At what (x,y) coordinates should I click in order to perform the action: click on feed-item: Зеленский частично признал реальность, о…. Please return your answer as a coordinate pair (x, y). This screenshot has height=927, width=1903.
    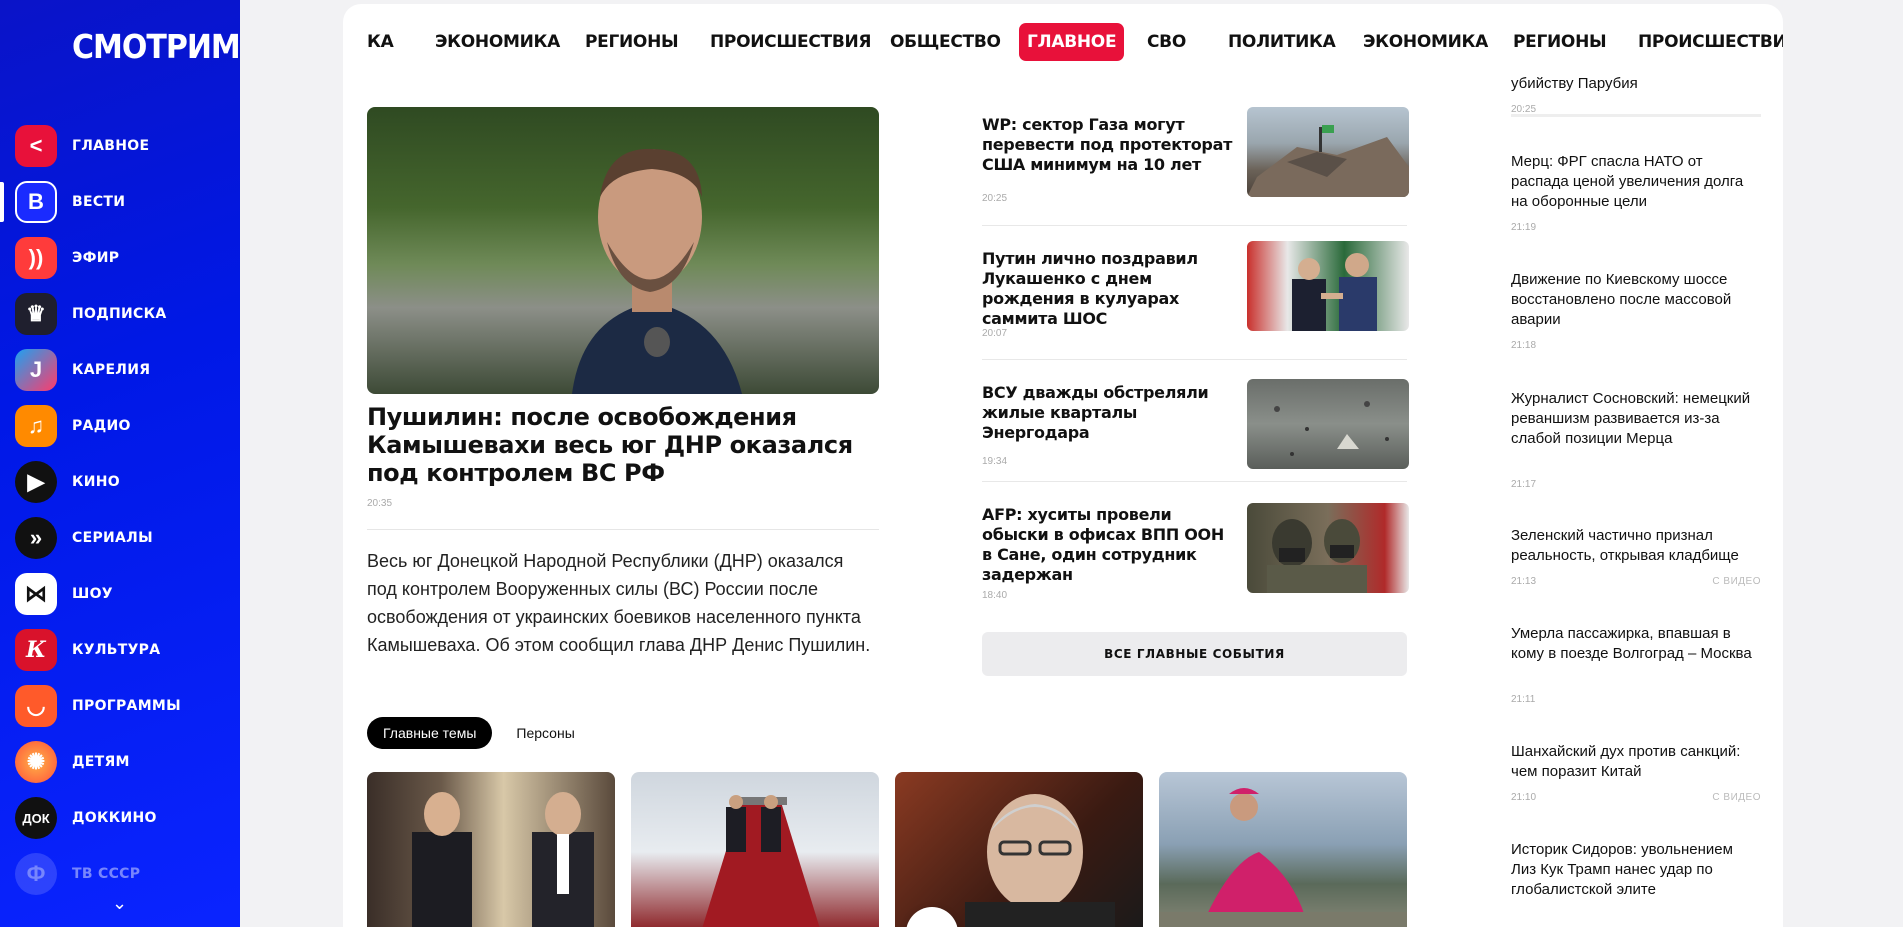
    Looking at the image, I should click on (1636, 556).